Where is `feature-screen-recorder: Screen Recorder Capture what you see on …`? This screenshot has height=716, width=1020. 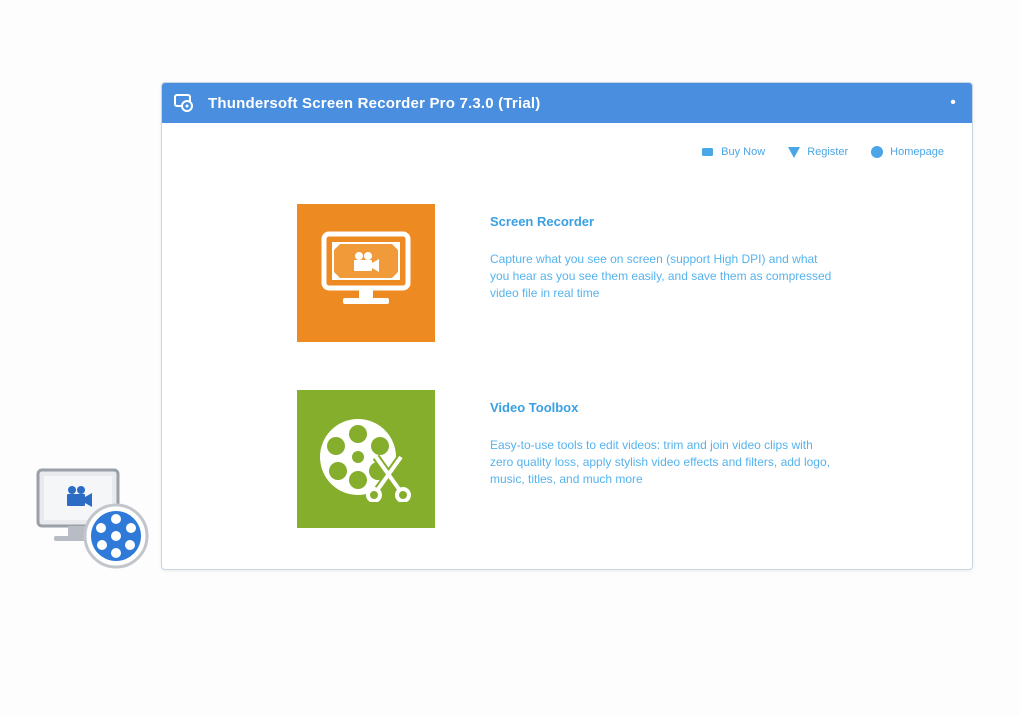
feature-screen-recorder: Screen Recorder Capture what you see on … is located at coordinates (573, 273).